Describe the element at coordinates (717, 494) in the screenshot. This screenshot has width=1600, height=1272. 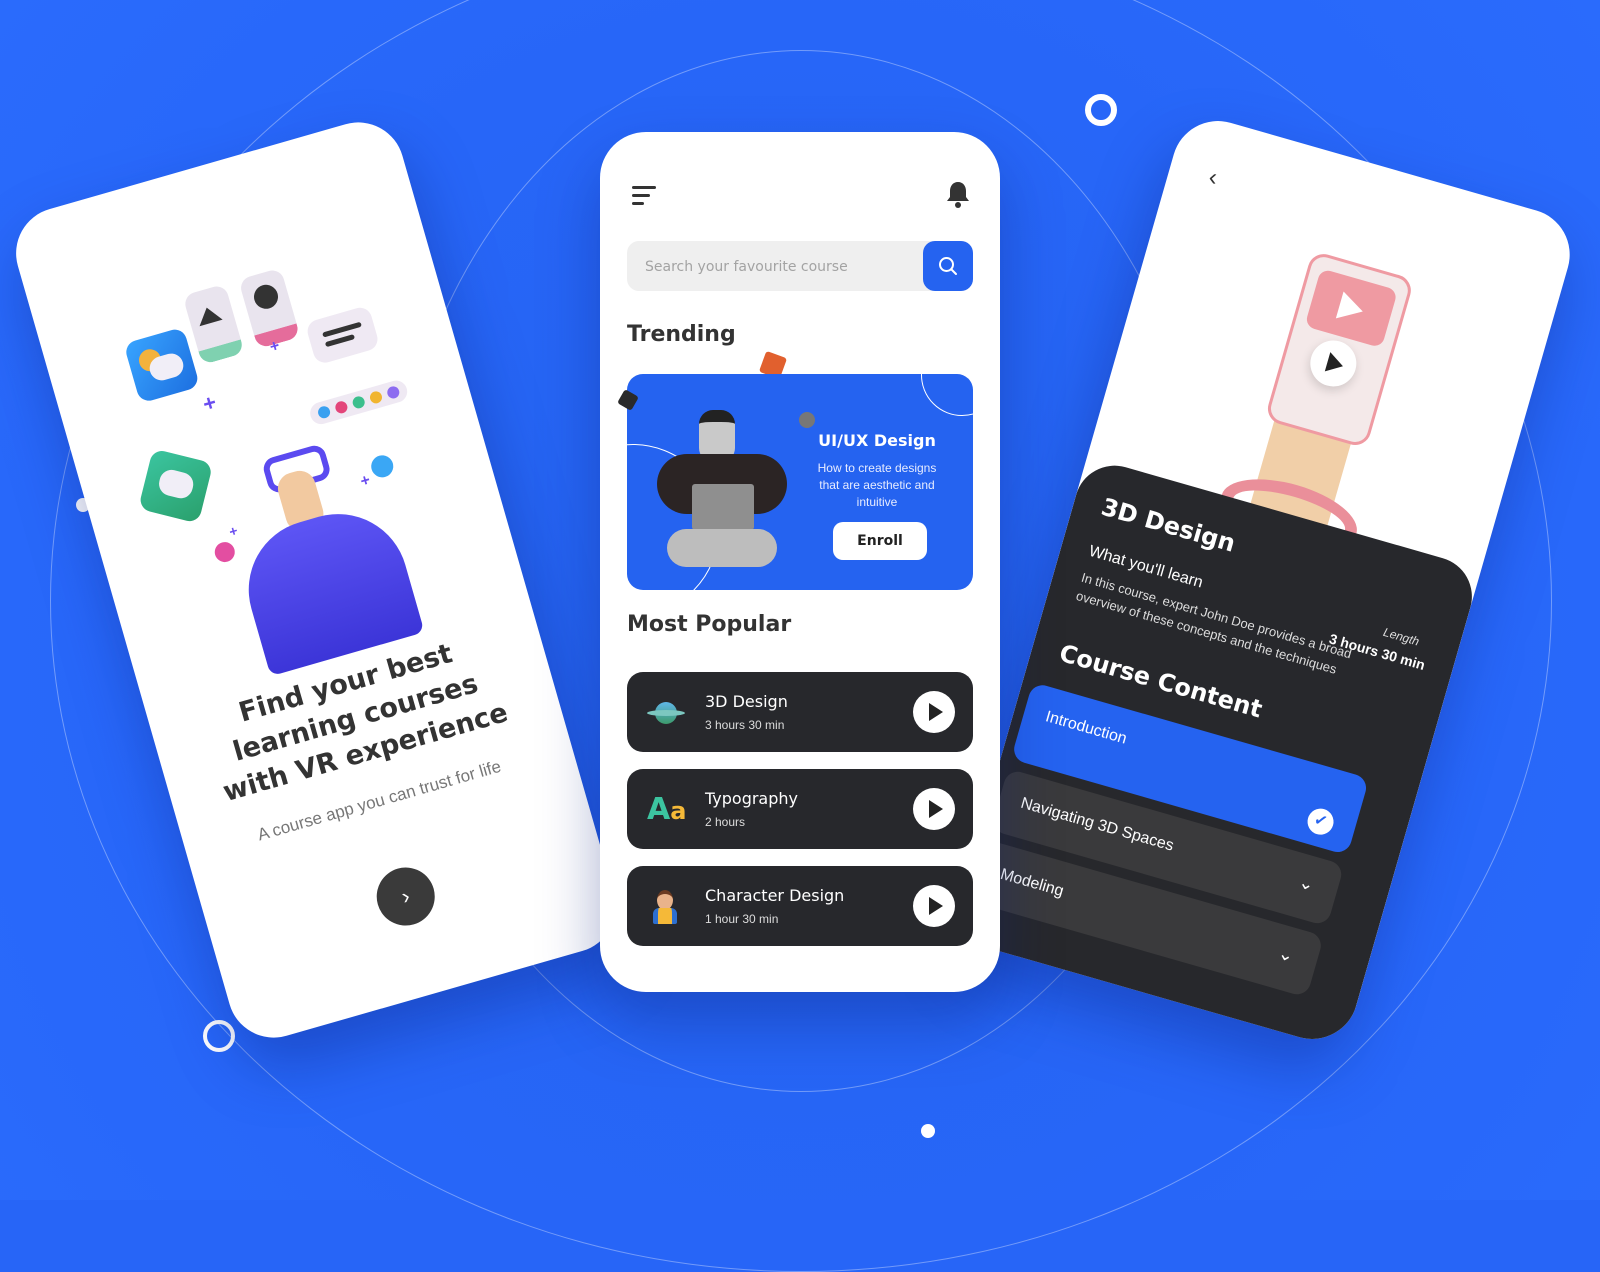
I see `person-laptop-illustration` at that location.